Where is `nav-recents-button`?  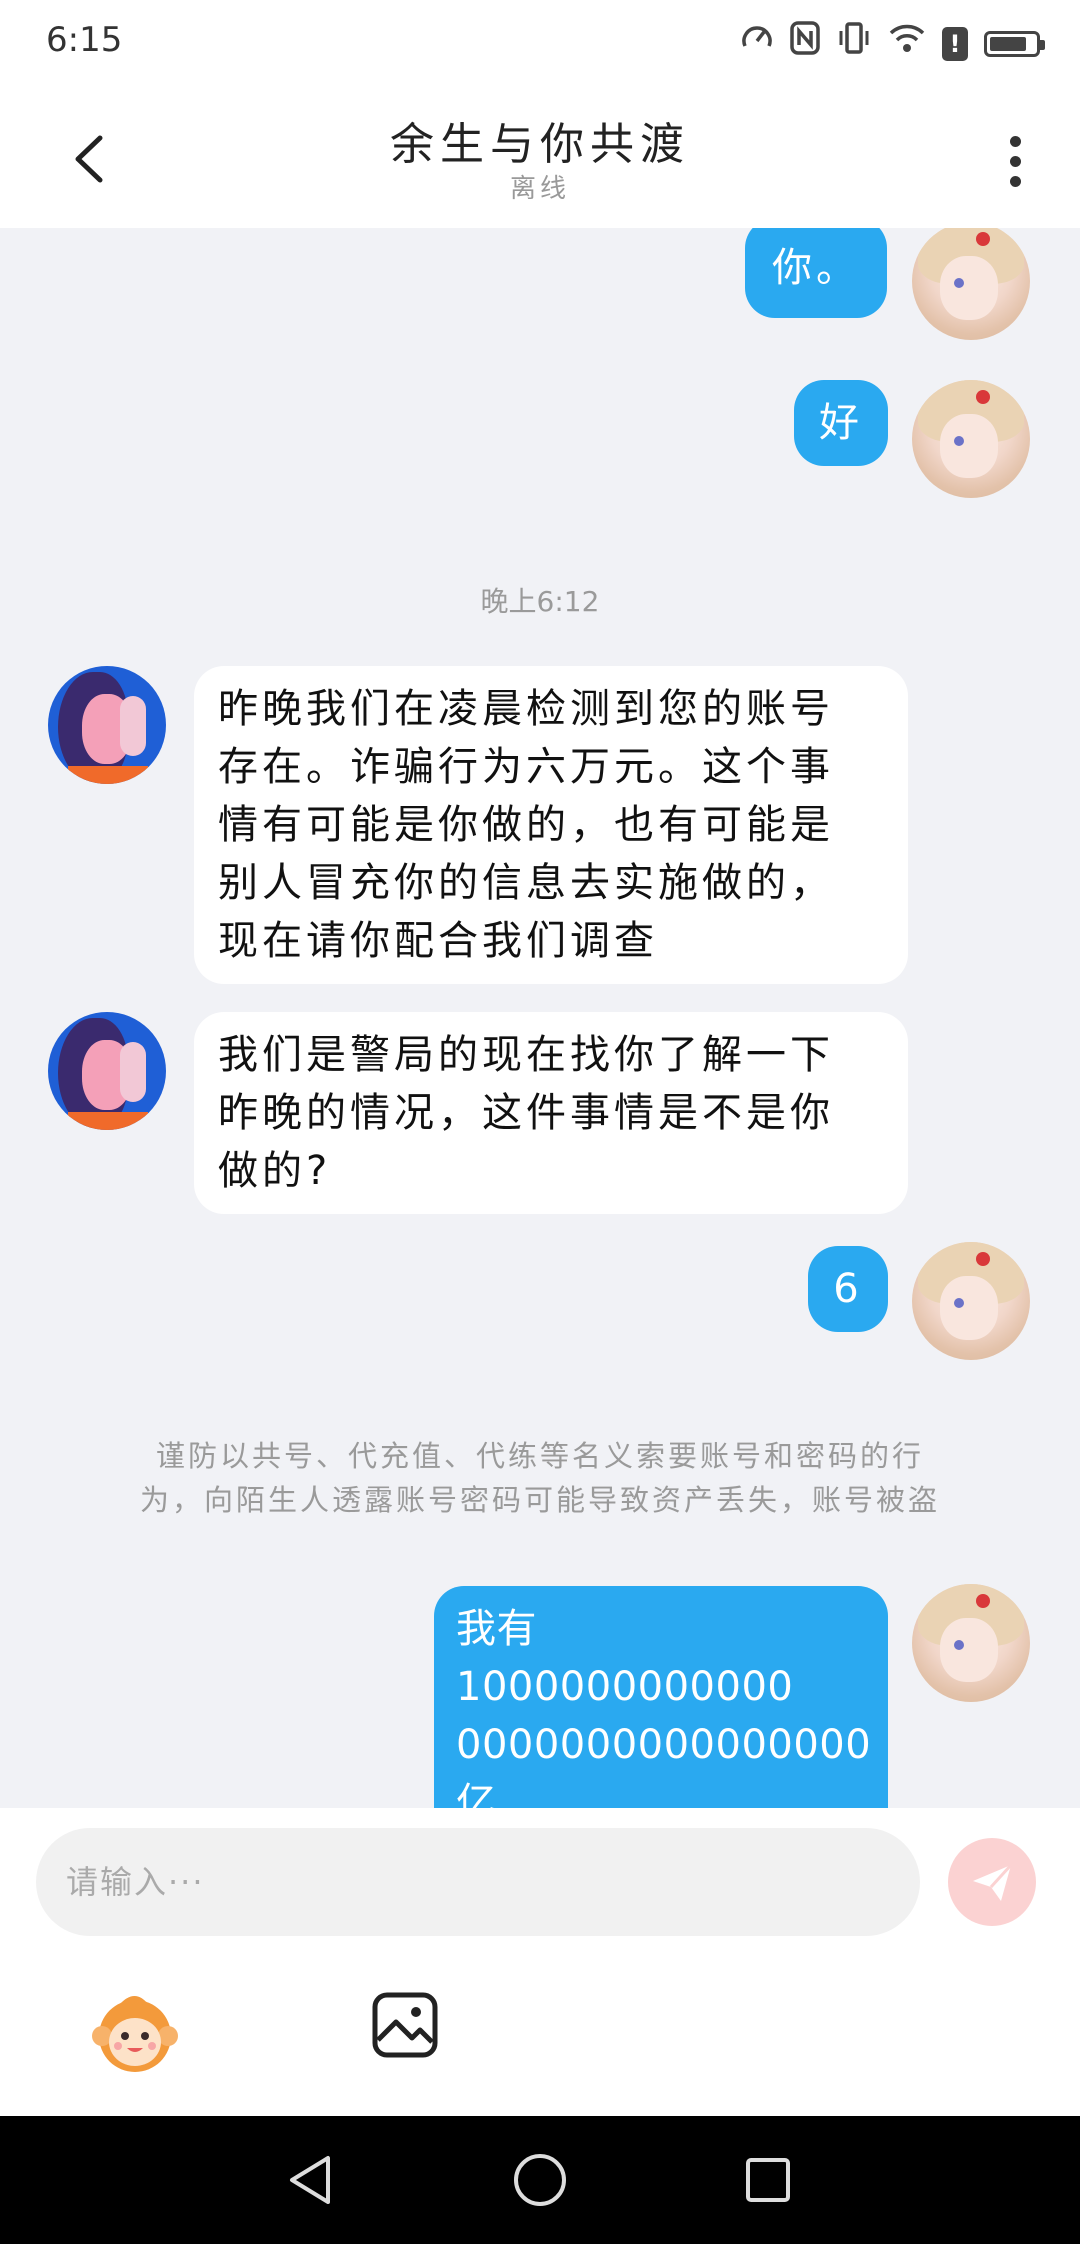
nav-recents-button is located at coordinates (768, 2180).